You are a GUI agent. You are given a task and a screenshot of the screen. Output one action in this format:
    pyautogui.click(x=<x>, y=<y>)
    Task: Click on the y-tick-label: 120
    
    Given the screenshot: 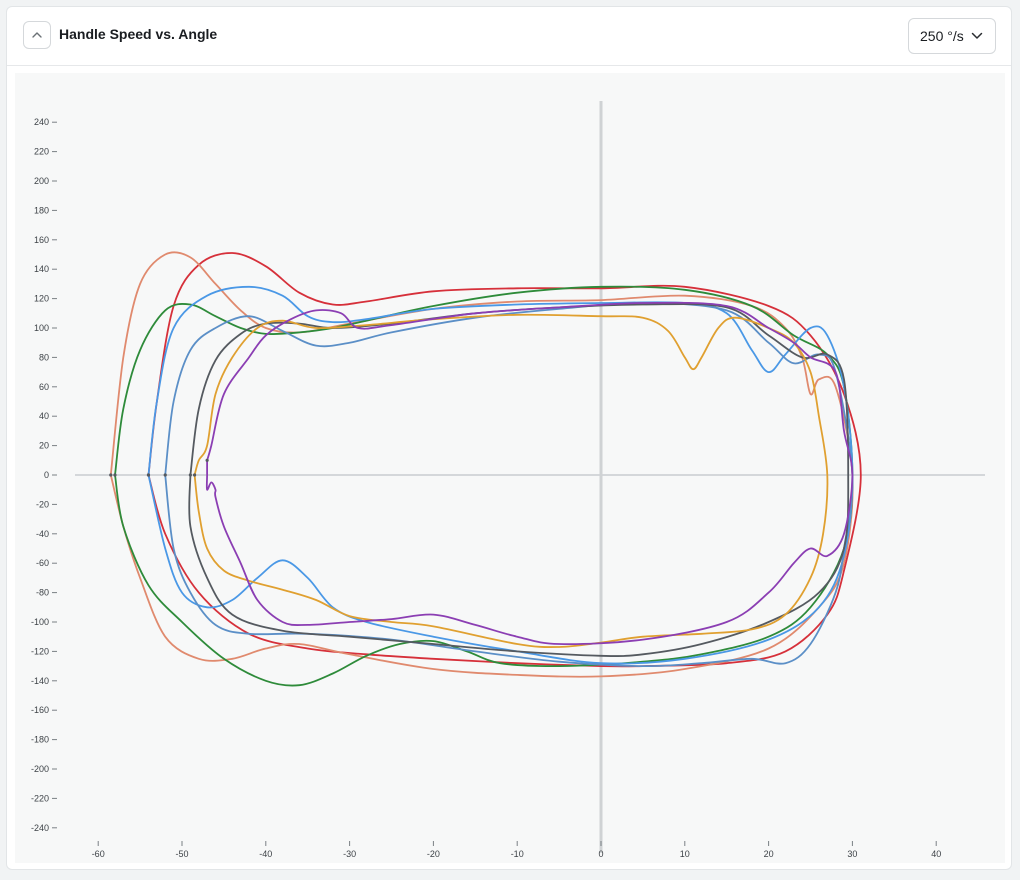 What is the action you would take?
    pyautogui.click(x=41, y=299)
    